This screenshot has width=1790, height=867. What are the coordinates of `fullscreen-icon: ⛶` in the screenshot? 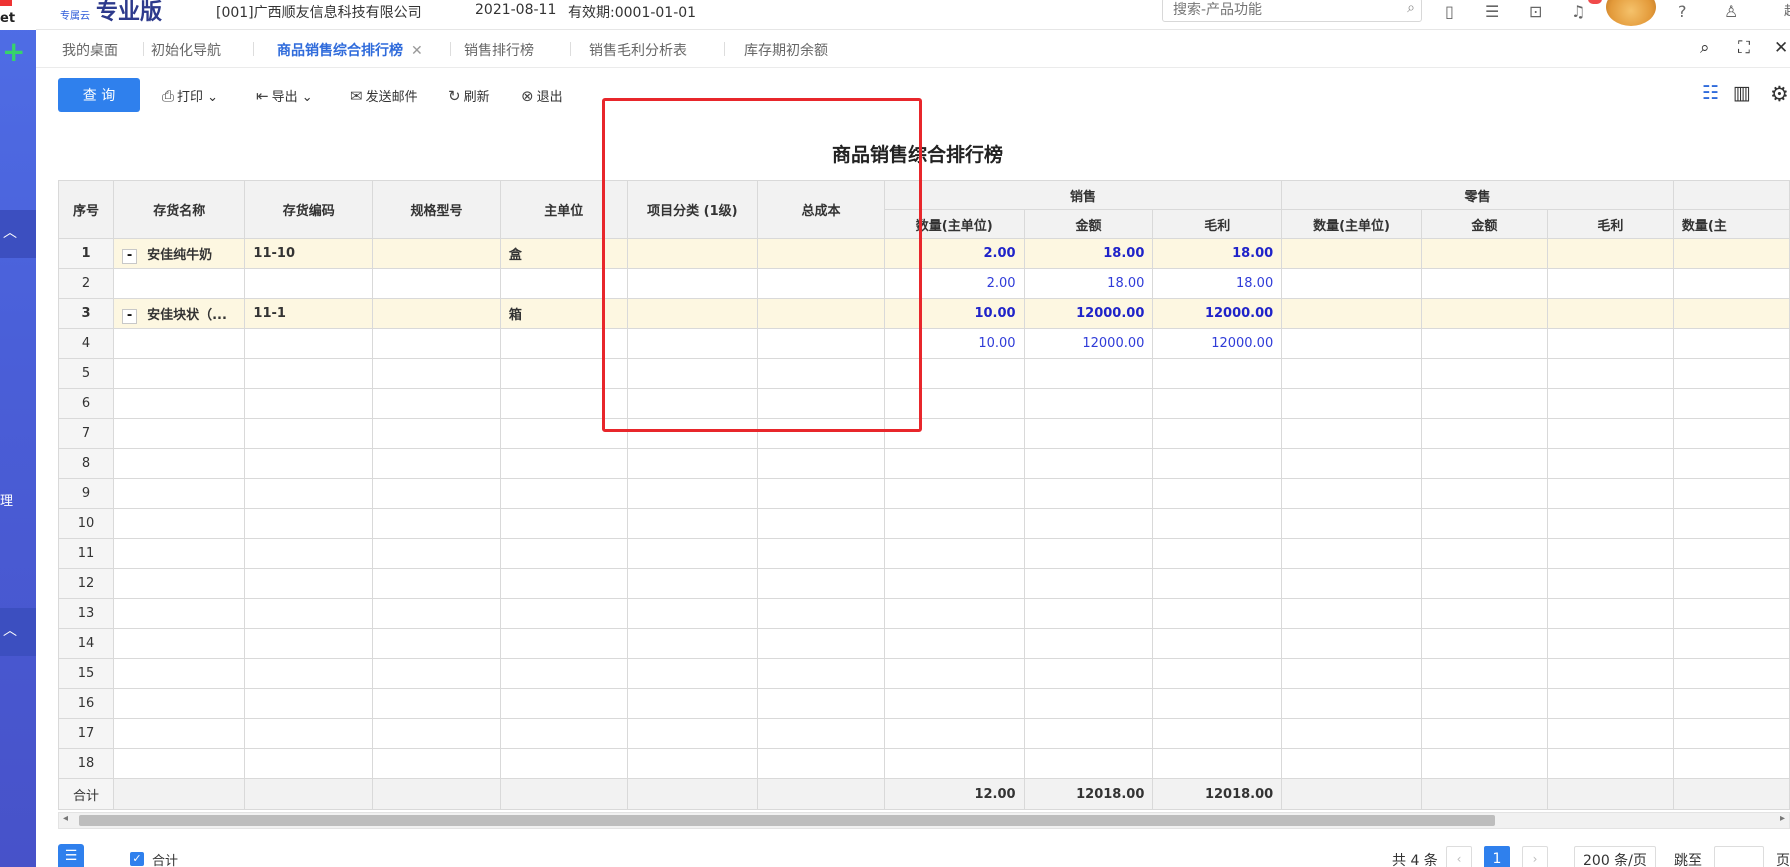 It's located at (1744, 48).